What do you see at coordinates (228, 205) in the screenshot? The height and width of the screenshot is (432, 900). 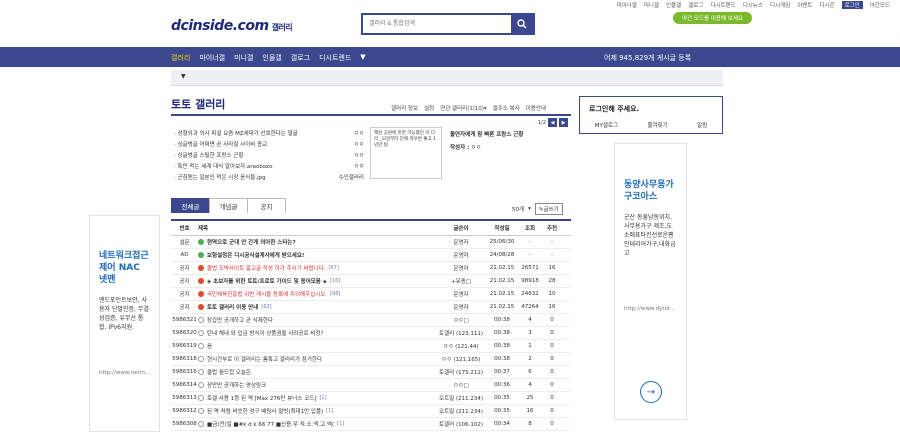 I see `tab-1: 개념글` at bounding box center [228, 205].